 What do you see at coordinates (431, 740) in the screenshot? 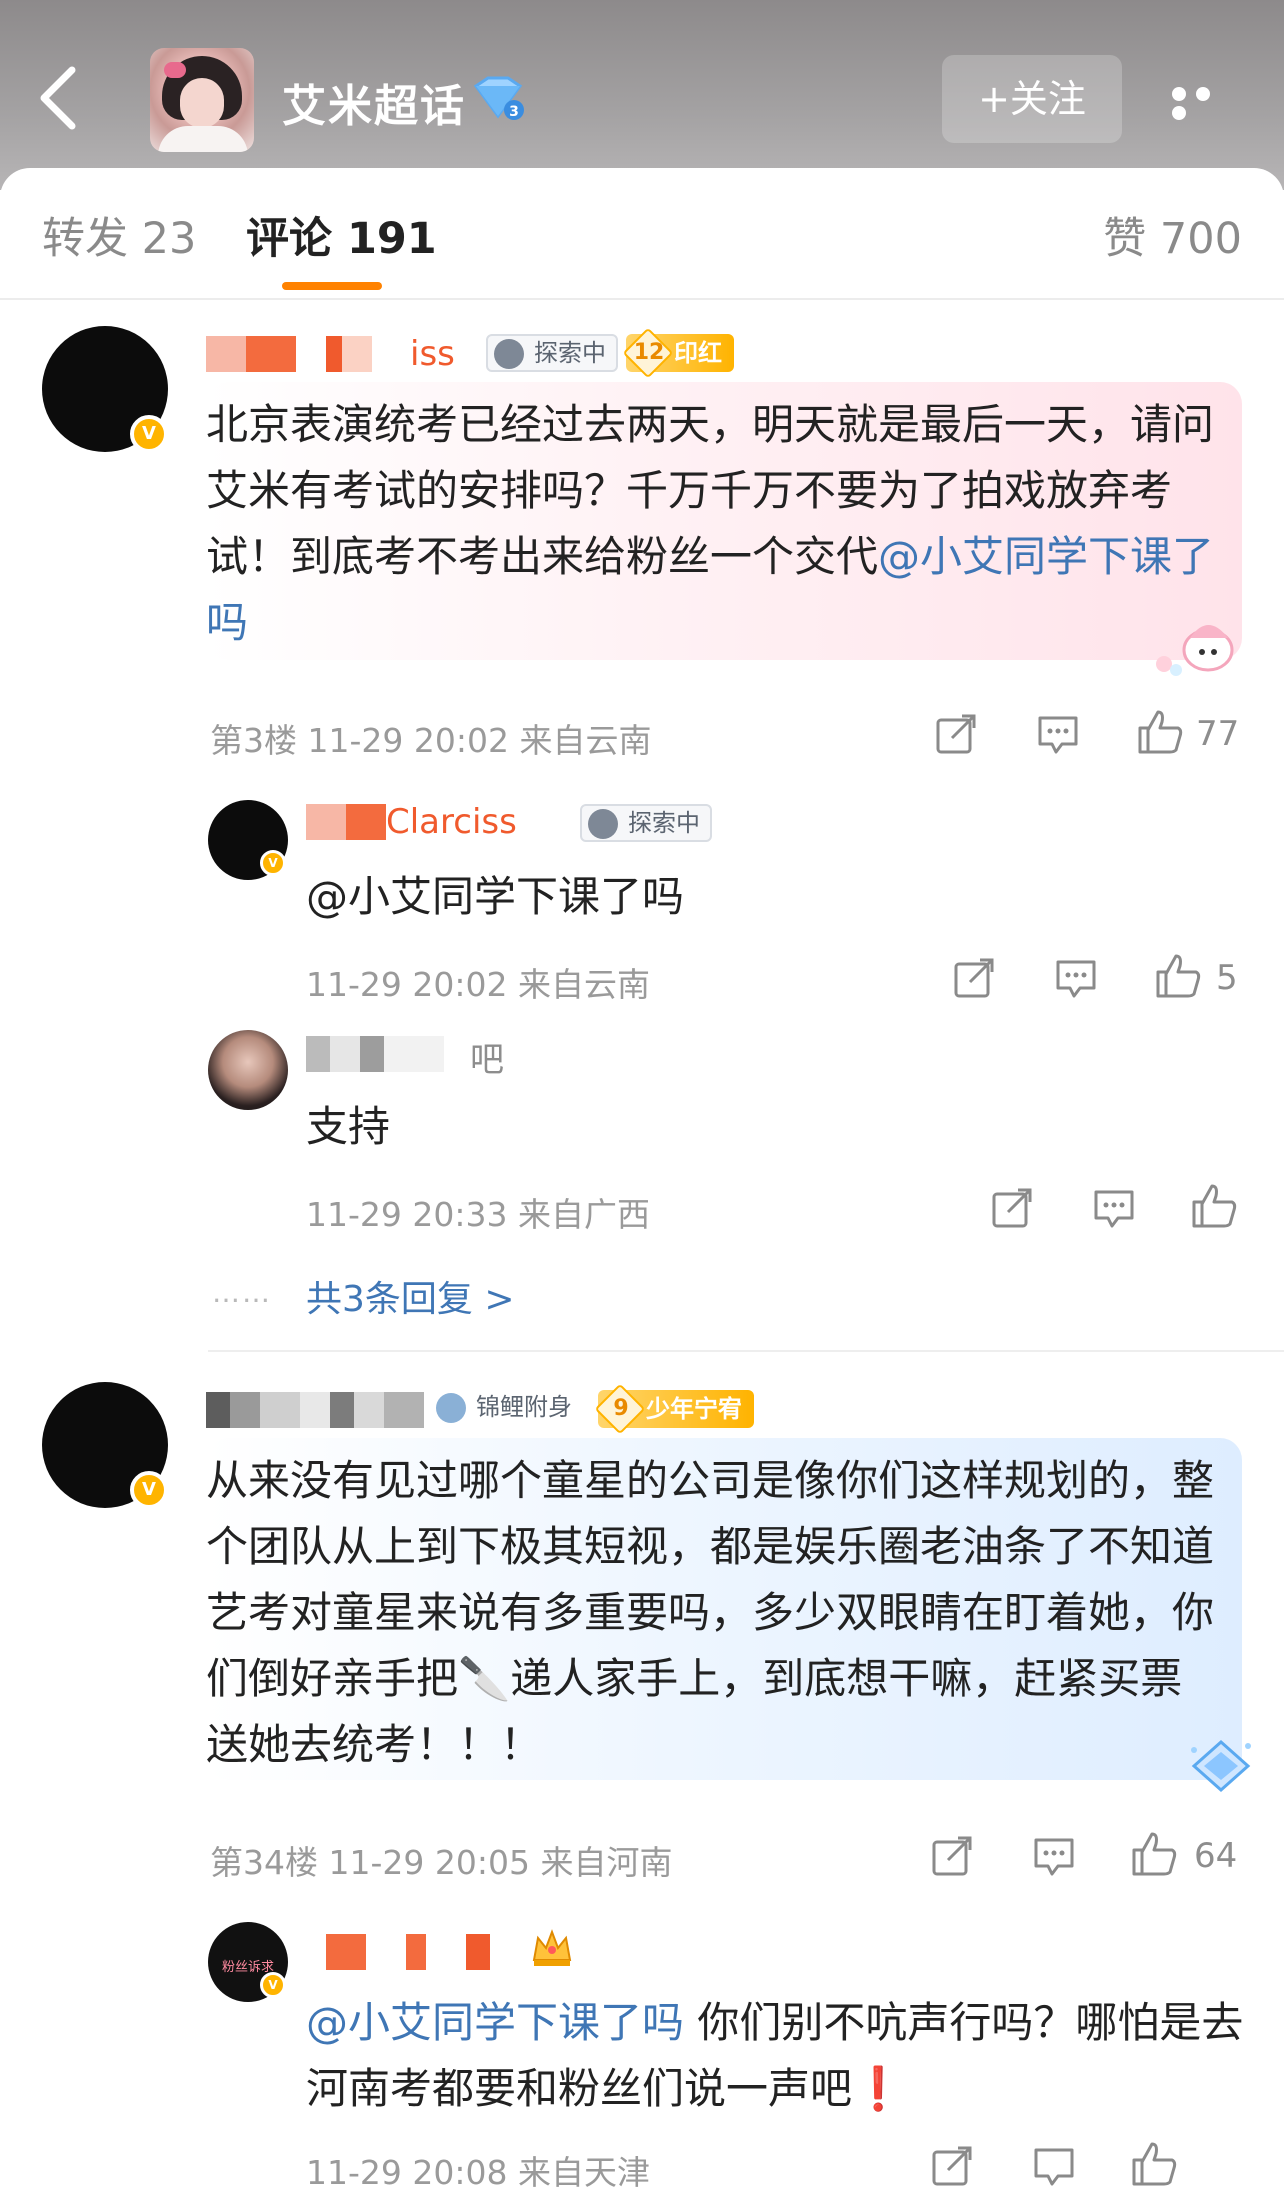
I see `comment-meta: 第3楼 11-29 20:02 来自云南` at bounding box center [431, 740].